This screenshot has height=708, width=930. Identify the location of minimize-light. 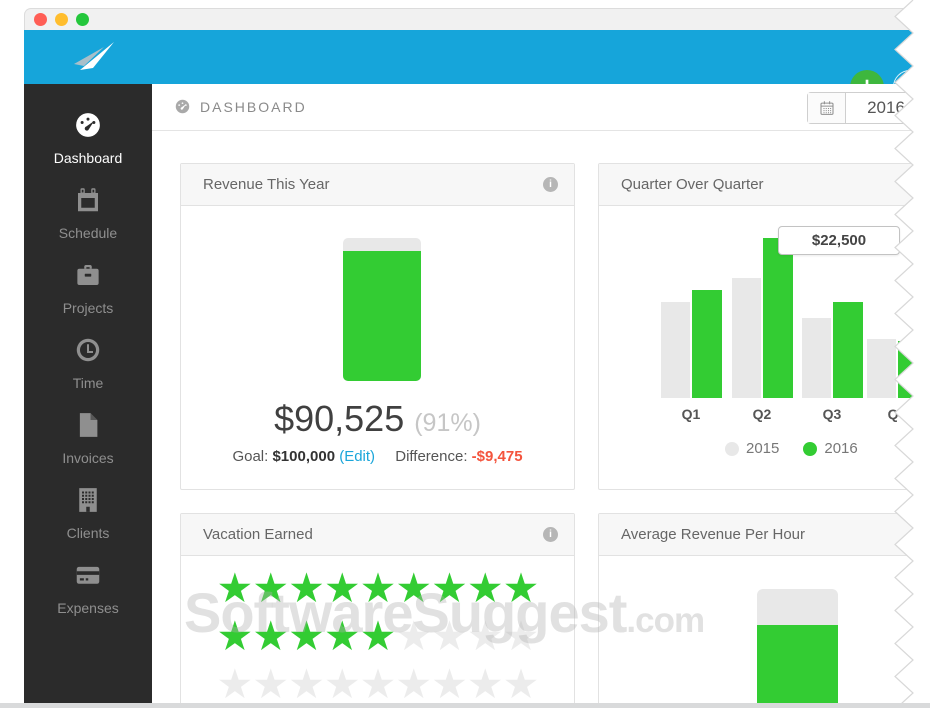
(61, 19).